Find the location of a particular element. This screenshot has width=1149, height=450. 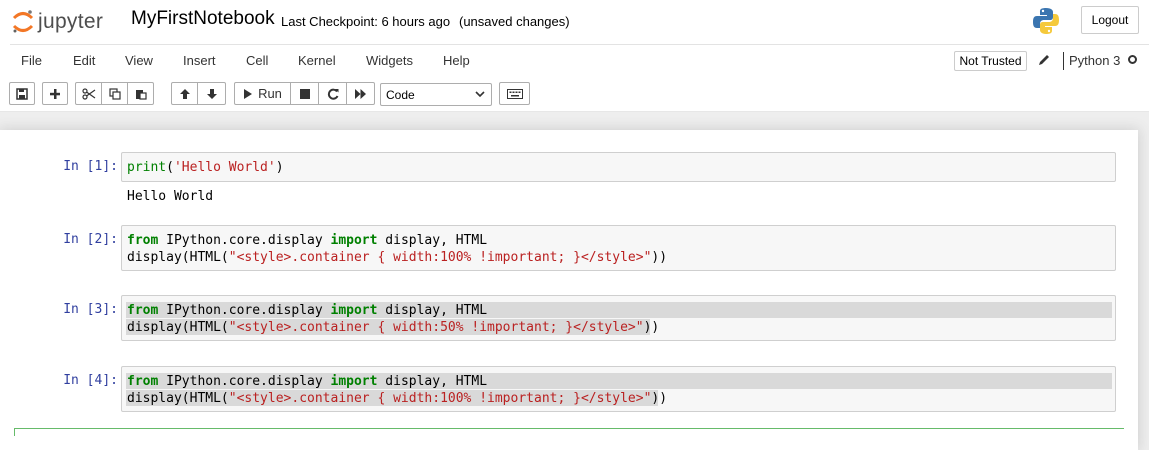

notebook-name: MyFirstNotebook is located at coordinates (203, 19).